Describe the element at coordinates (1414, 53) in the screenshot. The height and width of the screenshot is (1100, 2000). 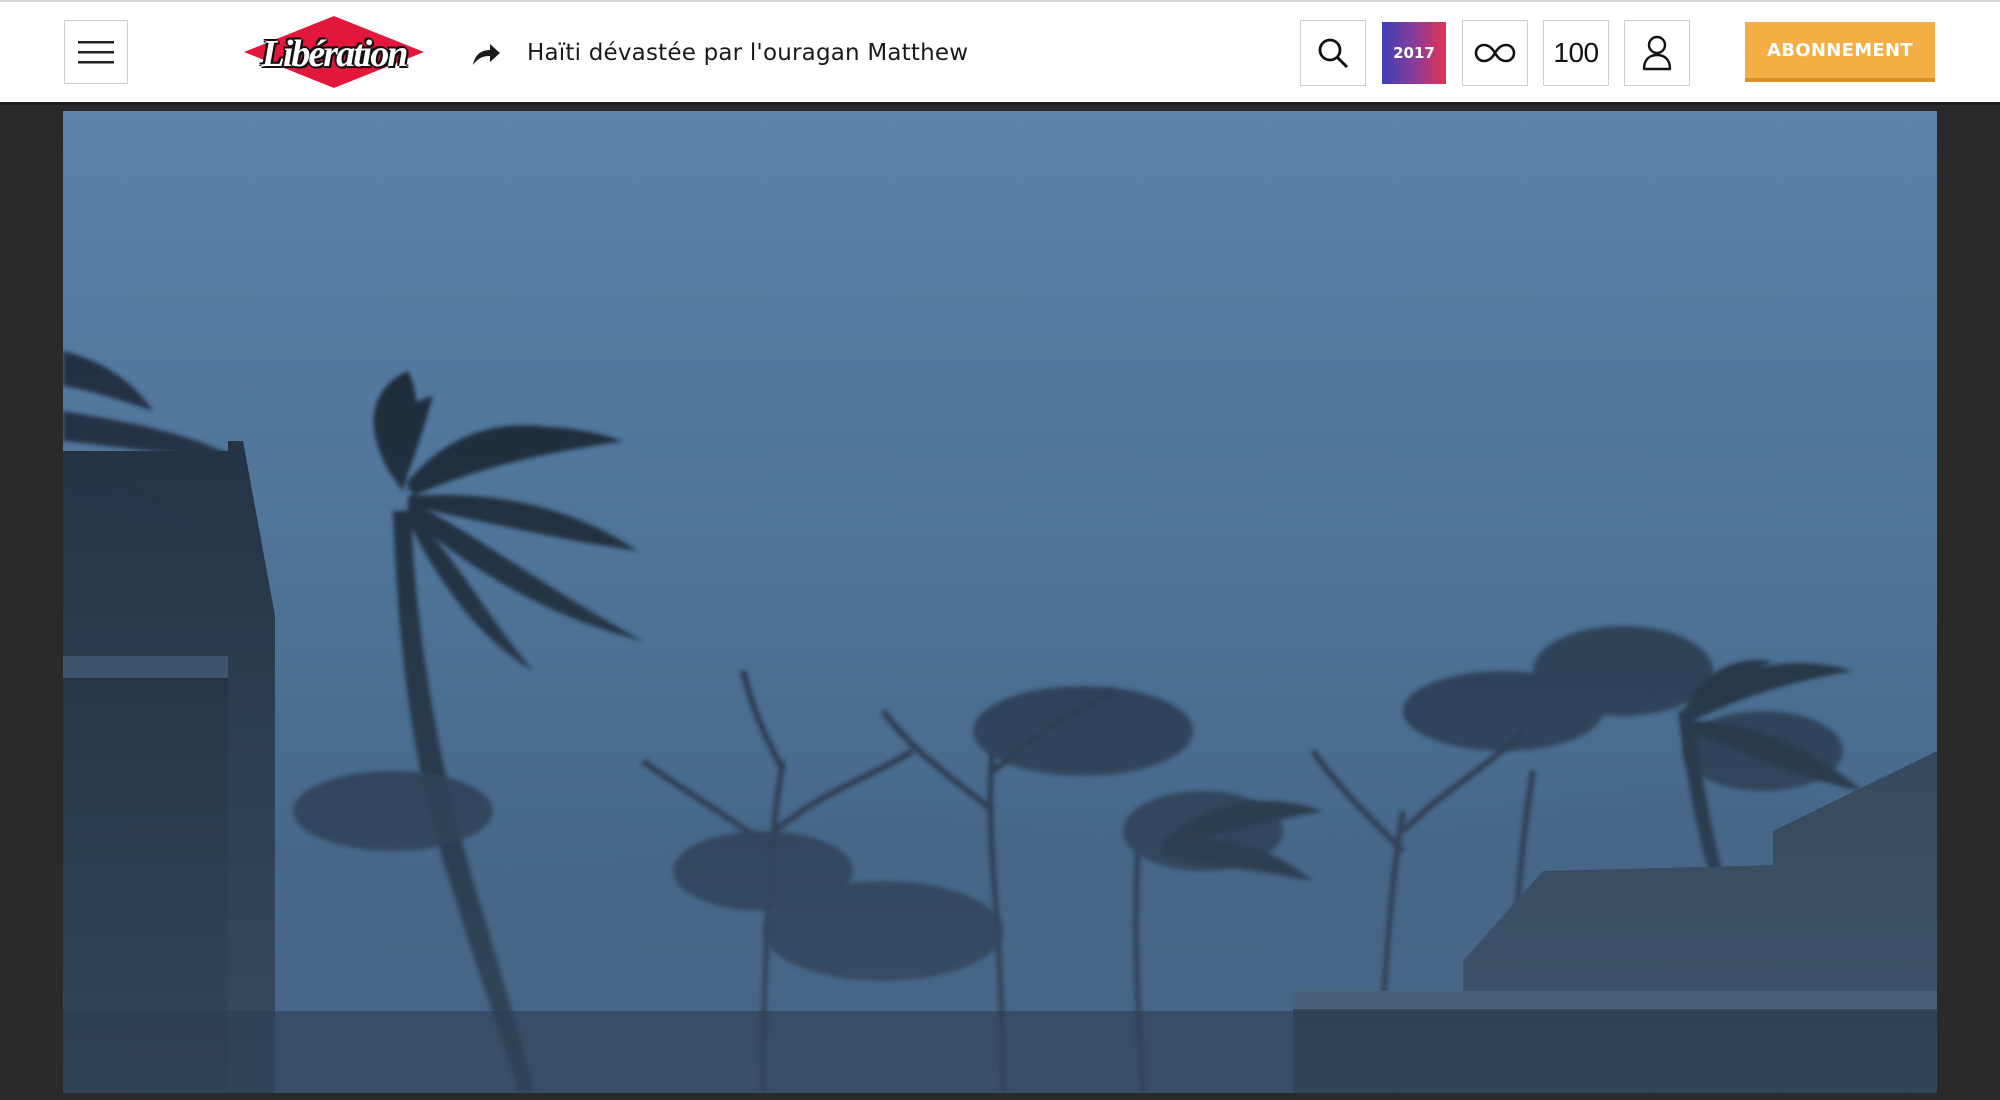
I see `election-2017-button: 2017` at that location.